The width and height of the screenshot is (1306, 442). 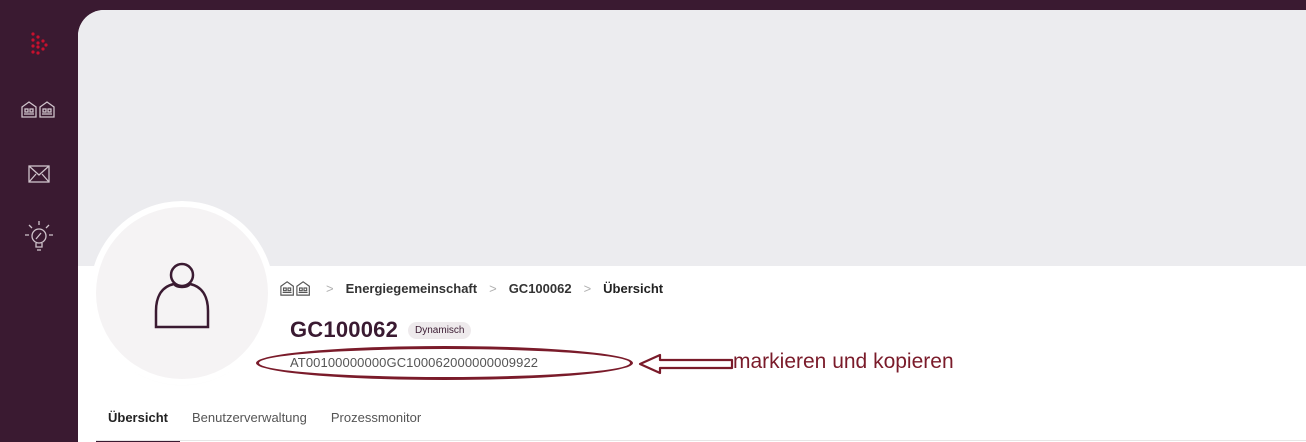 I want to click on breadcrumb-item: Energiegemeinschaft, so click(x=412, y=288).